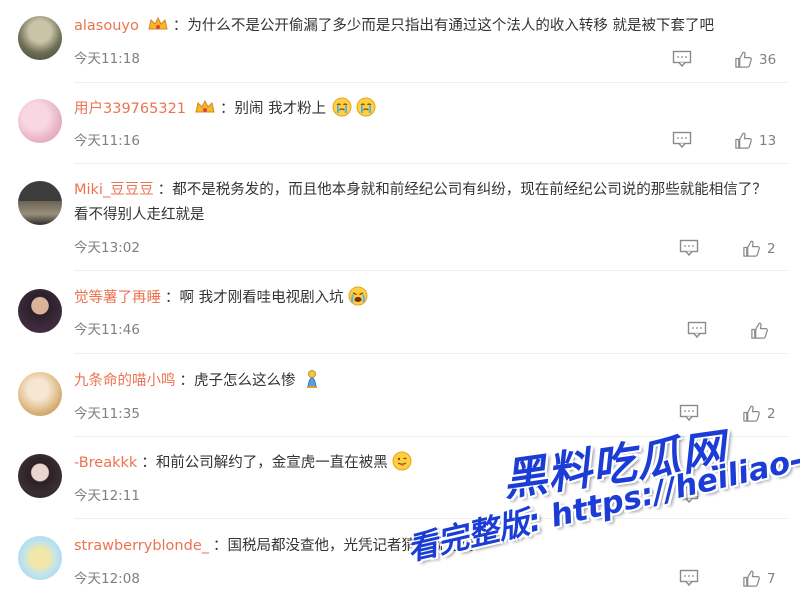  What do you see at coordinates (106, 26) in the screenshot?
I see `username: alasouyo` at bounding box center [106, 26].